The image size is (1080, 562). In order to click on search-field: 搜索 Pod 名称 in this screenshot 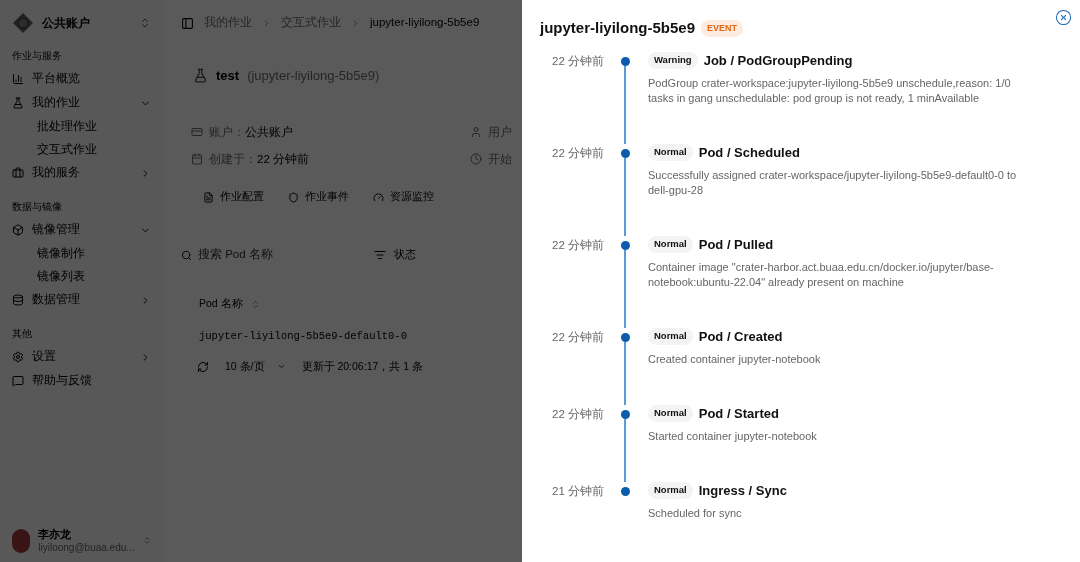, I will do `click(282, 255)`.